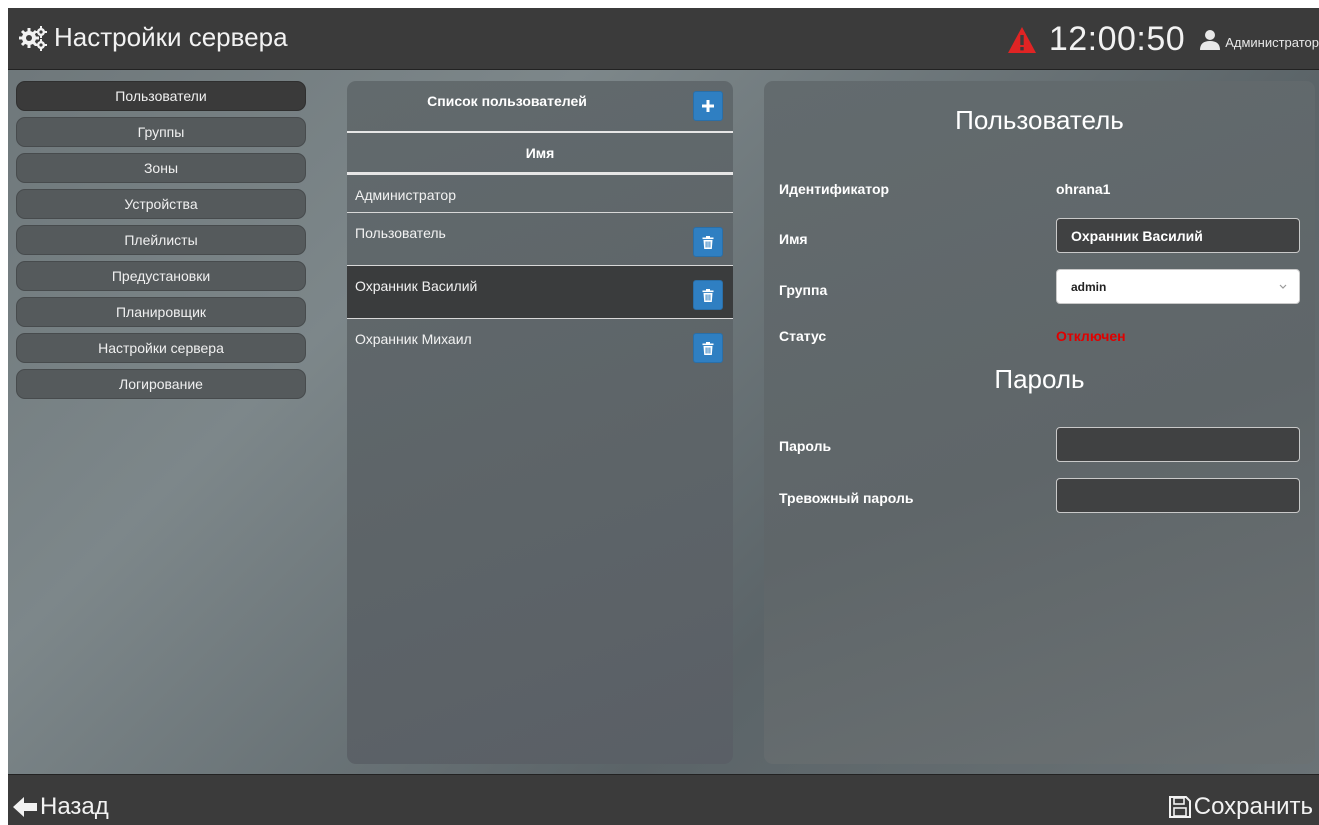  I want to click on sidebar-item-label: Логирование, so click(161, 384).